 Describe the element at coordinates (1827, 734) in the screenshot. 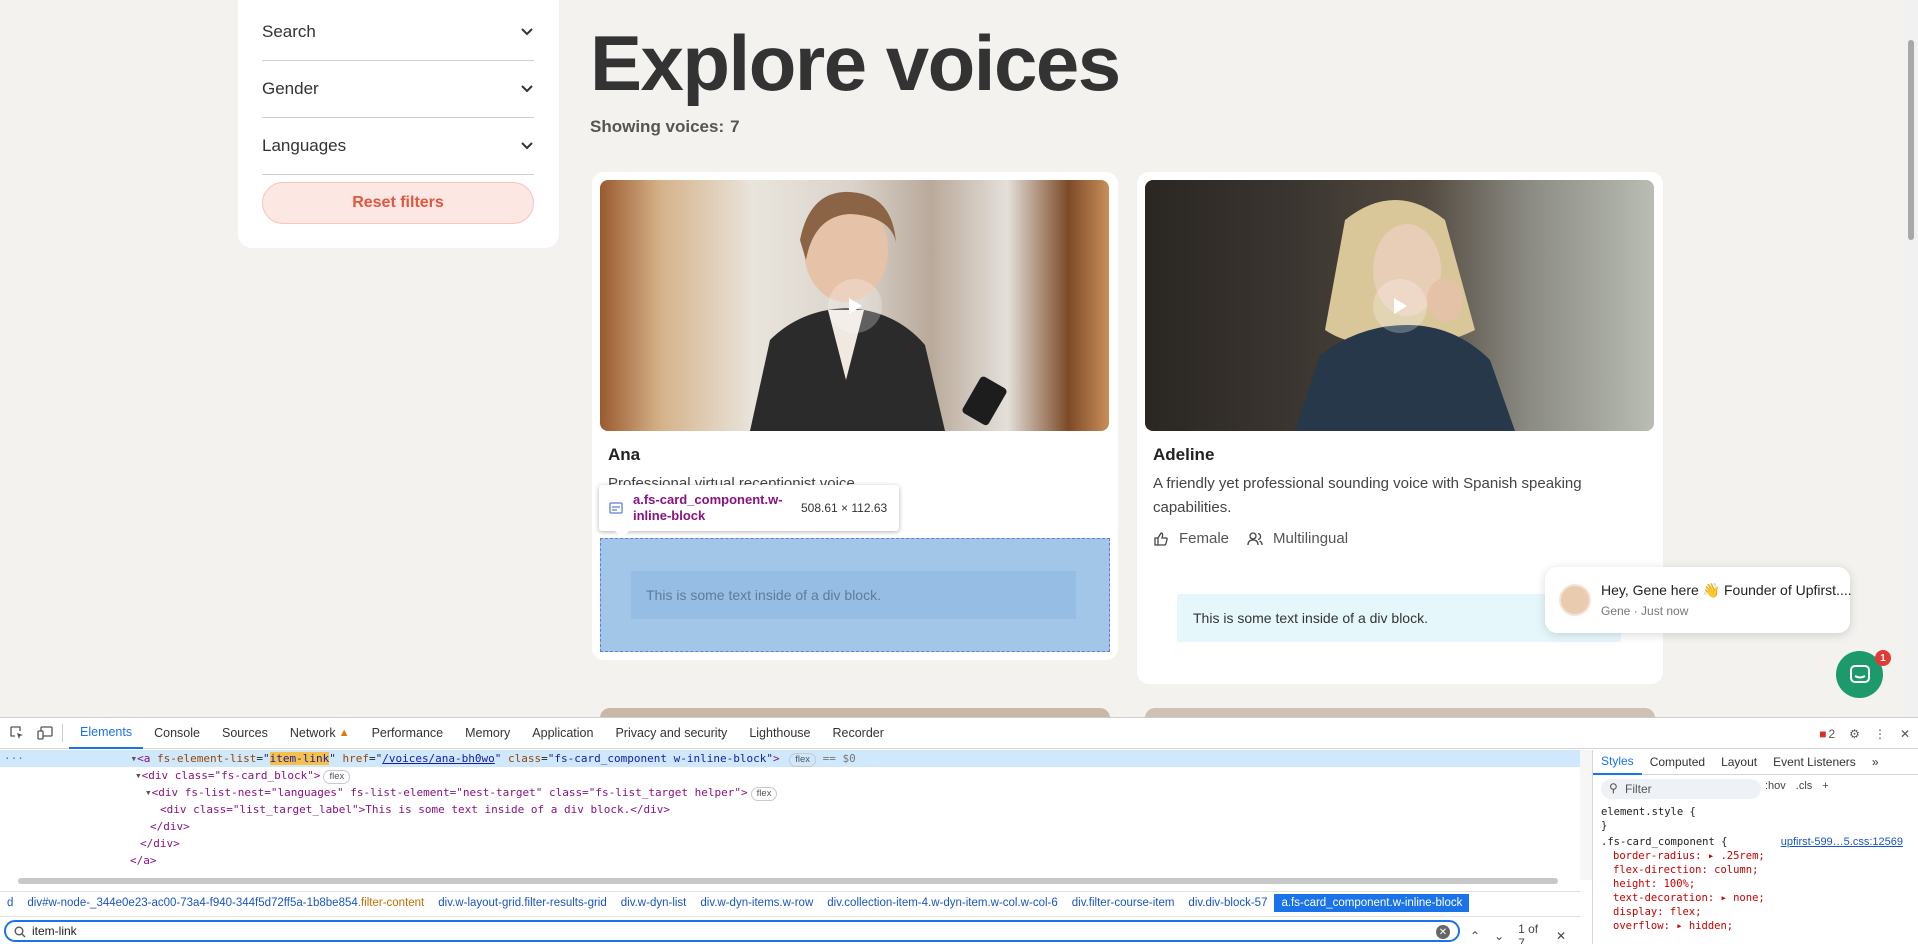

I see `error-count-badge: ■ 2` at that location.